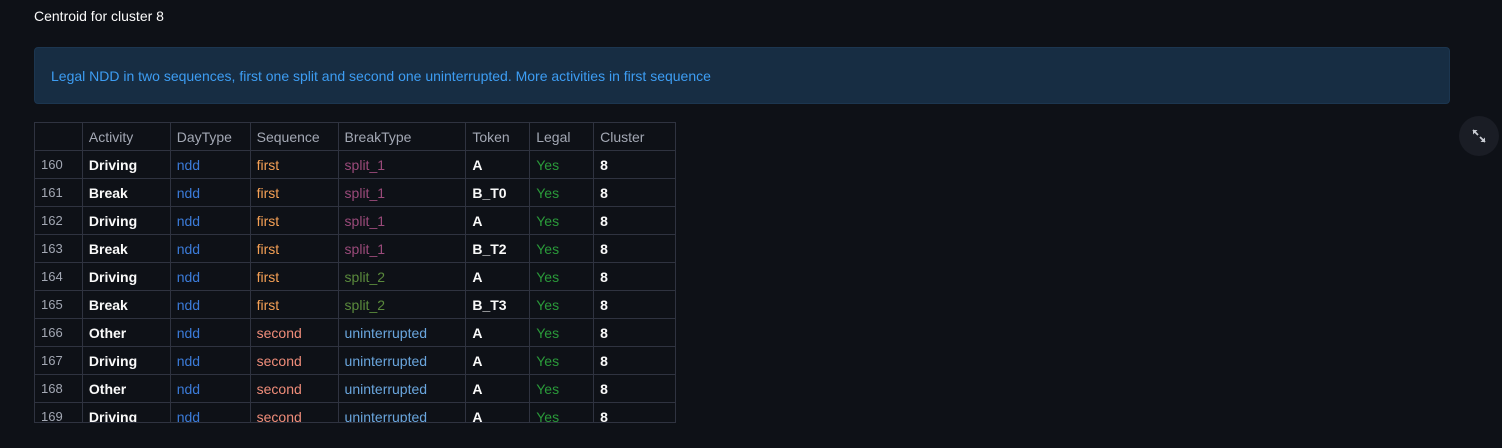 The height and width of the screenshot is (448, 1502). What do you see at coordinates (1479, 136) in the screenshot?
I see `fullscreen-button` at bounding box center [1479, 136].